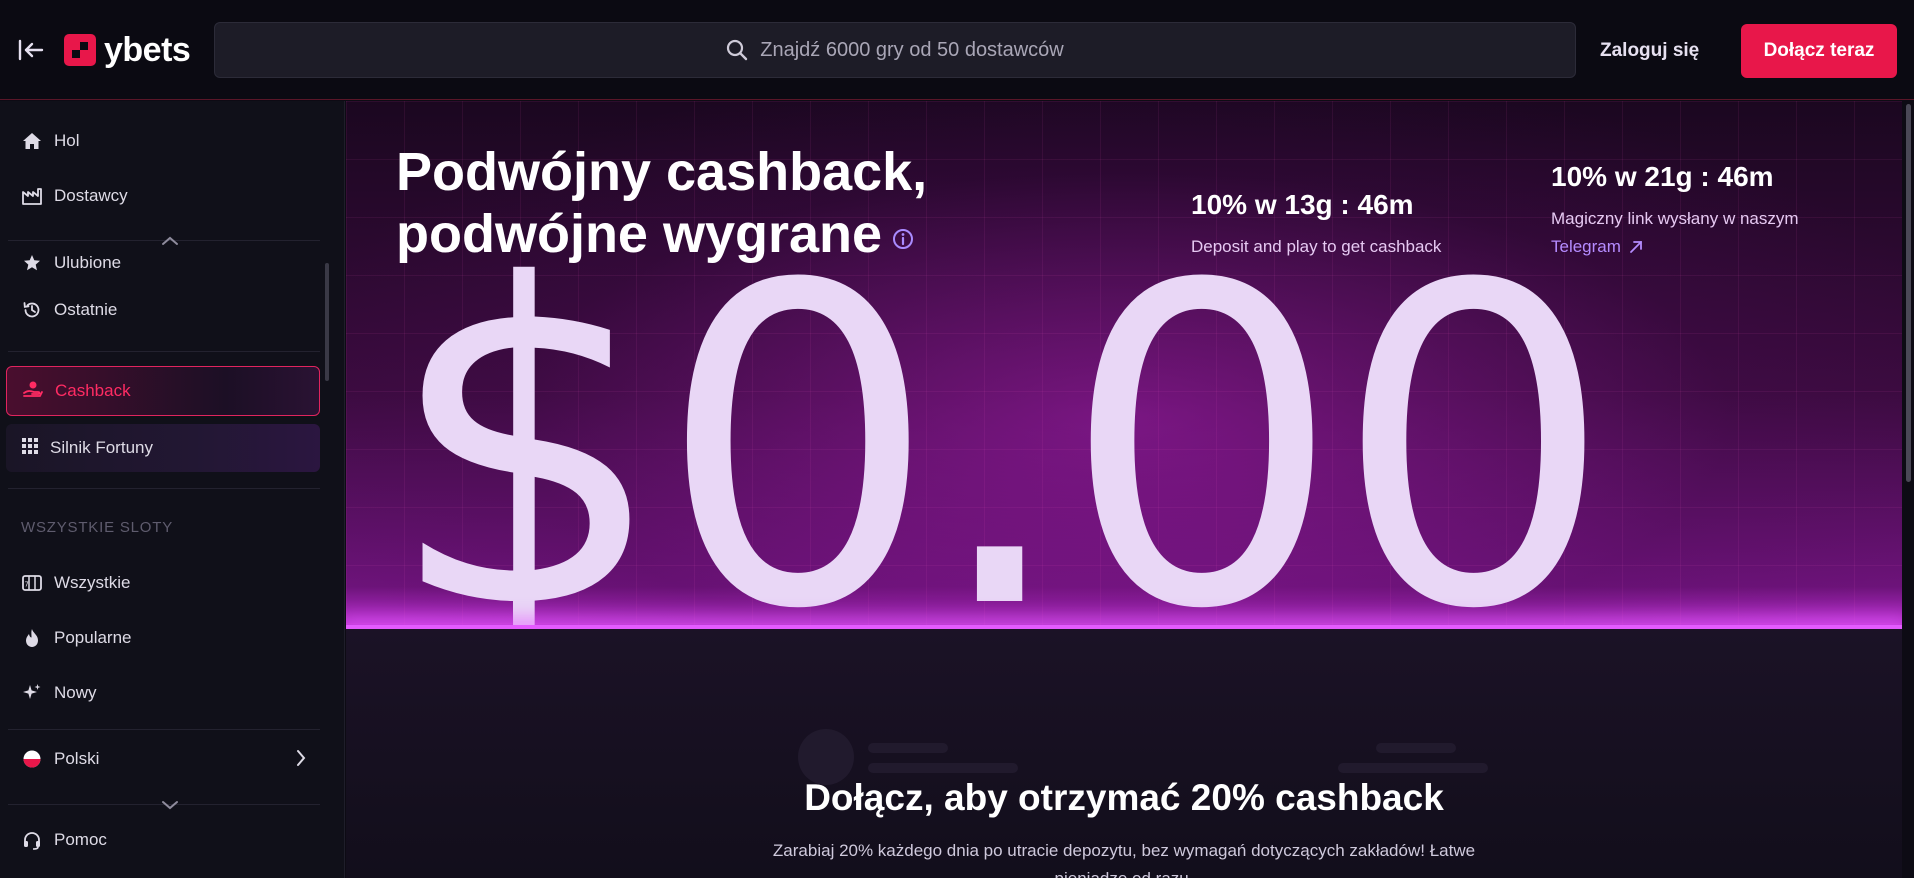 This screenshot has width=1914, height=878. What do you see at coordinates (163, 391) in the screenshot?
I see `sidebar-item-cashback: Cashback` at bounding box center [163, 391].